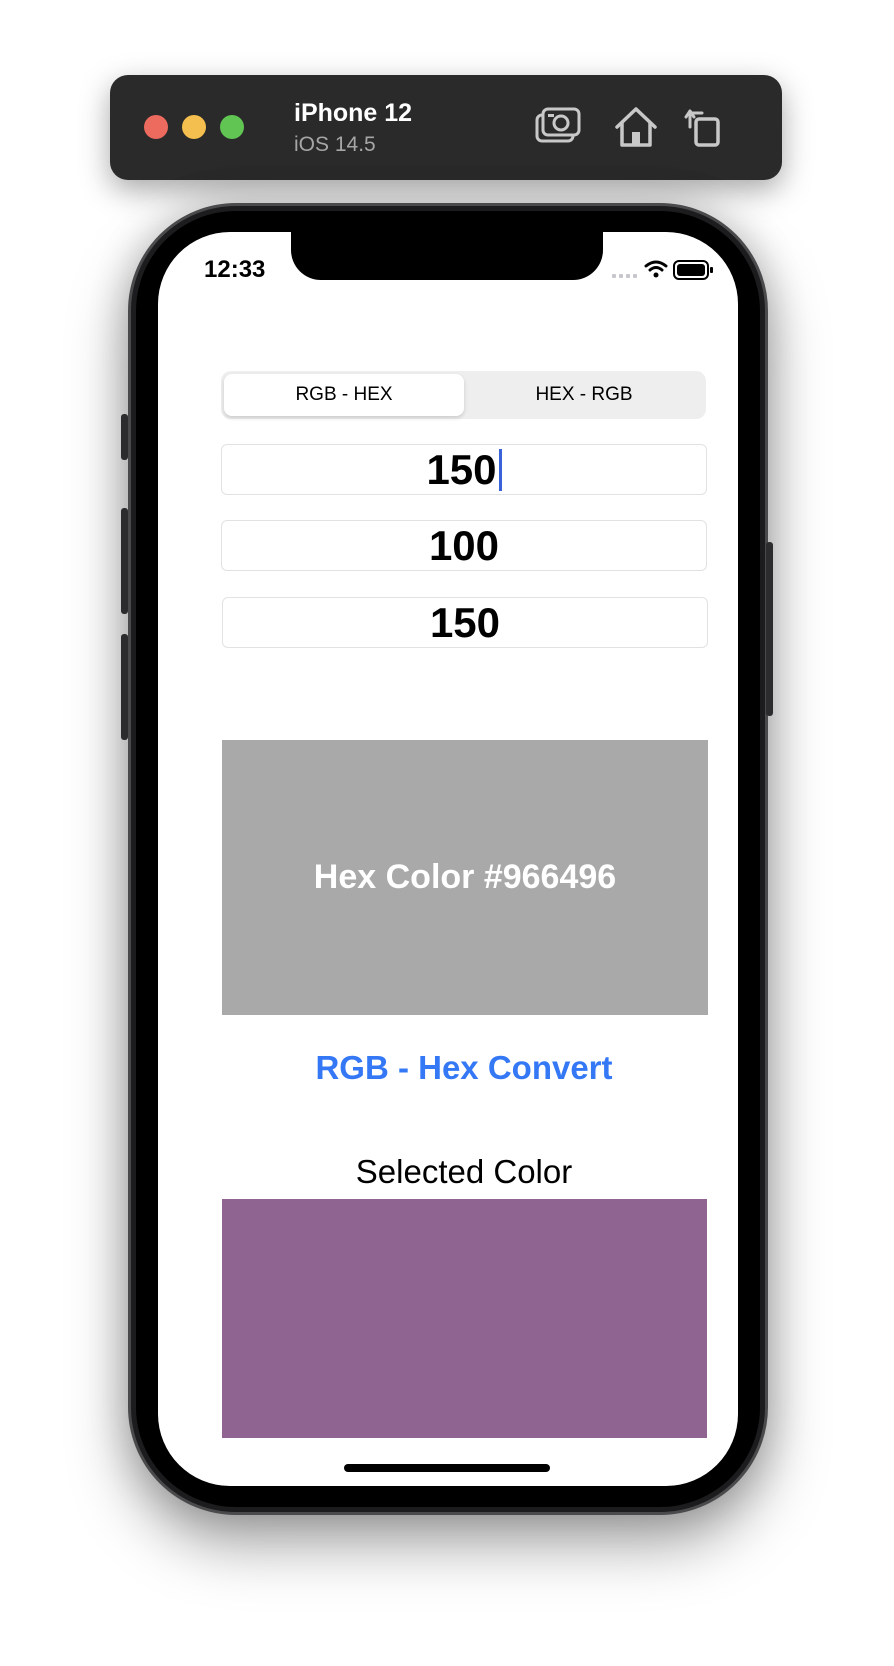 The height and width of the screenshot is (1666, 894). What do you see at coordinates (464, 1068) in the screenshot?
I see `convert-button: RGB - Hex Convert` at bounding box center [464, 1068].